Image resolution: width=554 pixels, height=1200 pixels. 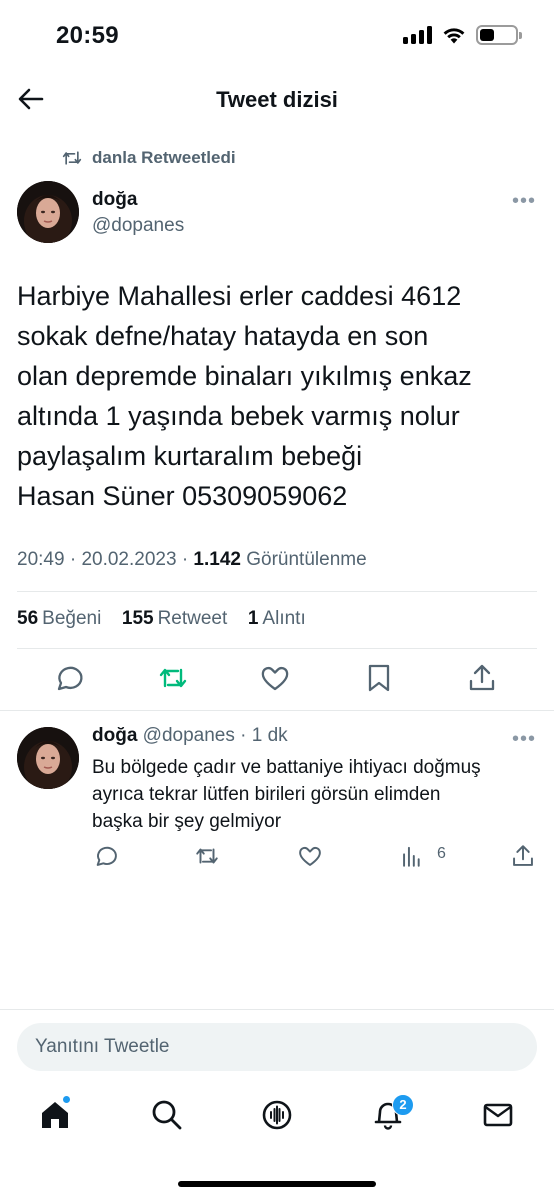 What do you see at coordinates (66, 1099) in the screenshot?
I see `home-unread-dot` at bounding box center [66, 1099].